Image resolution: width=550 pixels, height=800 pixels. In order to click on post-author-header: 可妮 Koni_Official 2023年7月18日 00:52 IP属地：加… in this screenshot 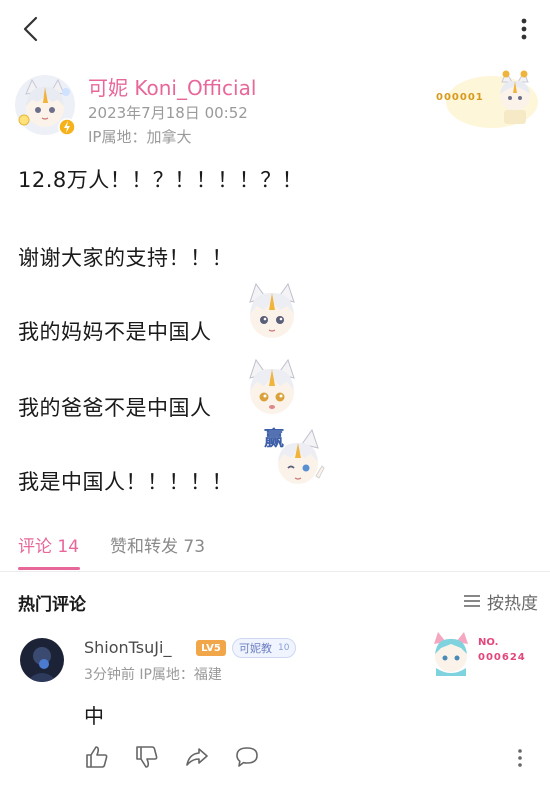, I will do `click(275, 108)`.